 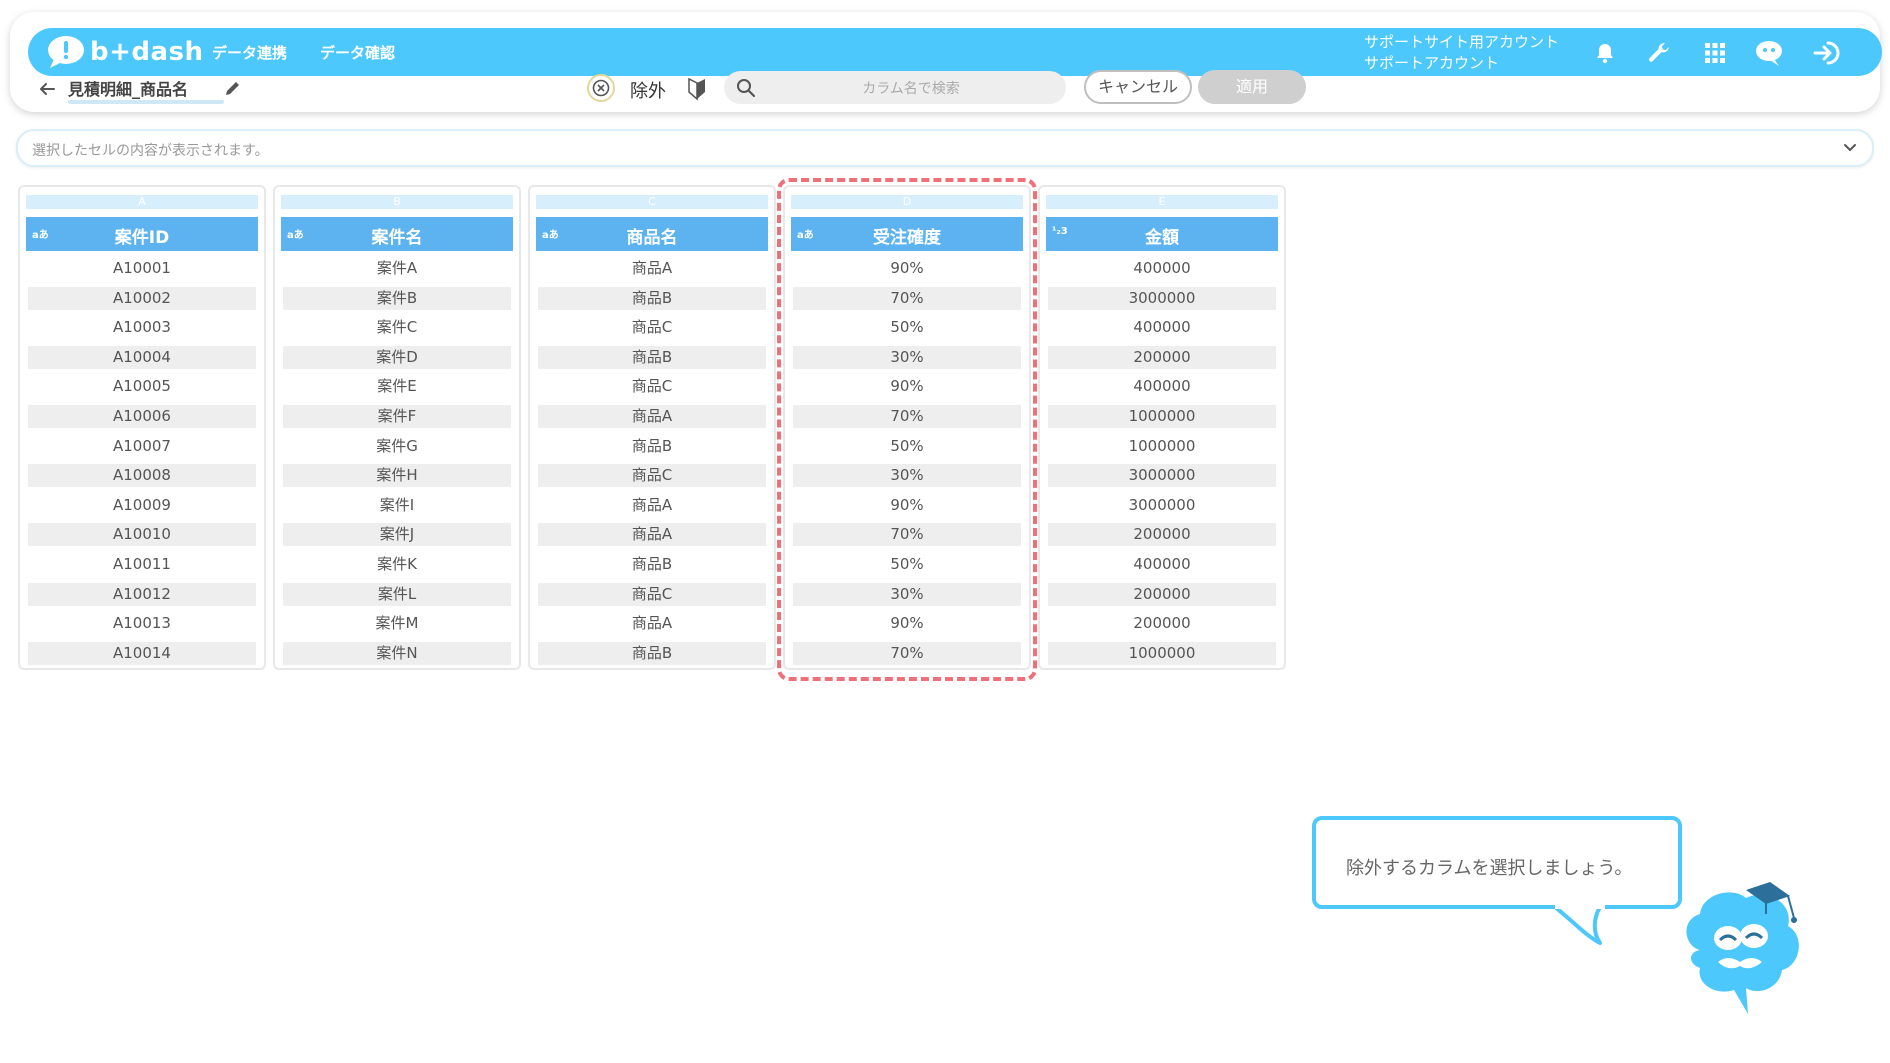 I want to click on column-header: aあ 案件ID, so click(x=142, y=234).